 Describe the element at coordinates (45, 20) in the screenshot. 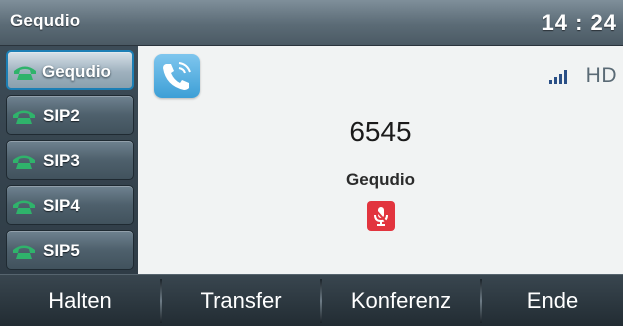

I see `account-title: Gequdio` at that location.